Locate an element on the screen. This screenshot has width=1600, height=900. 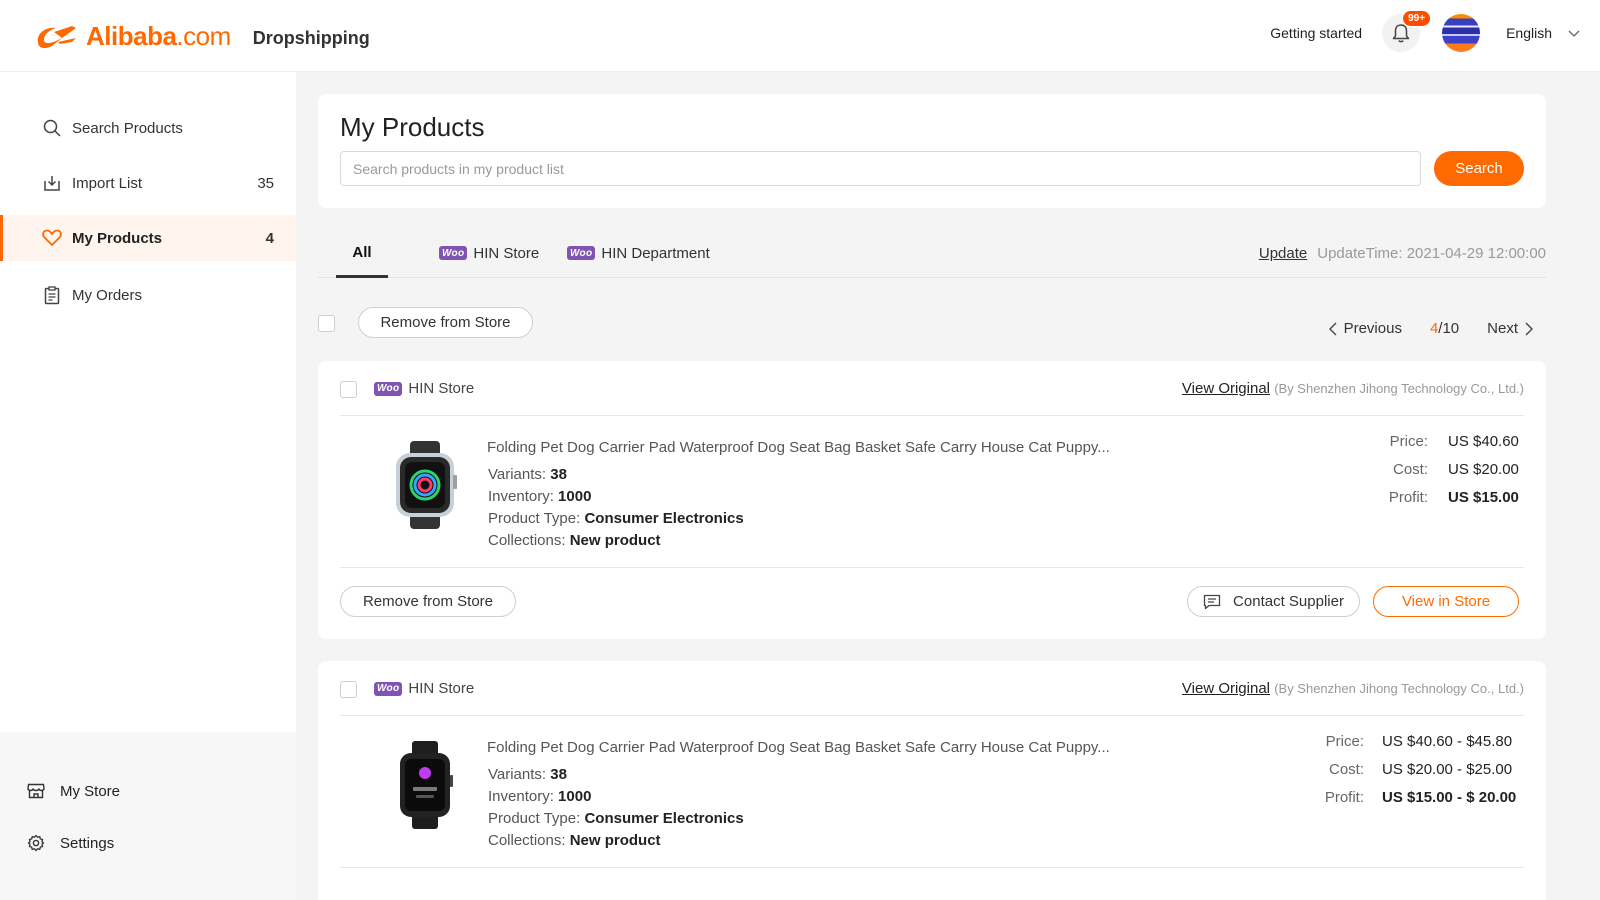
avatar is located at coordinates (1461, 33).